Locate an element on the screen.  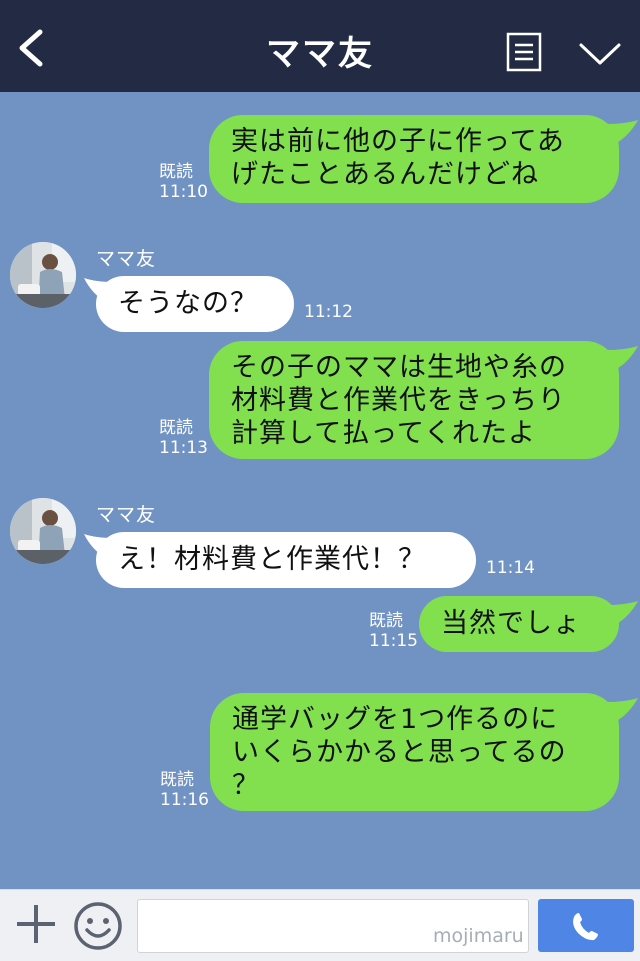
phone-icon is located at coordinates (585, 927).